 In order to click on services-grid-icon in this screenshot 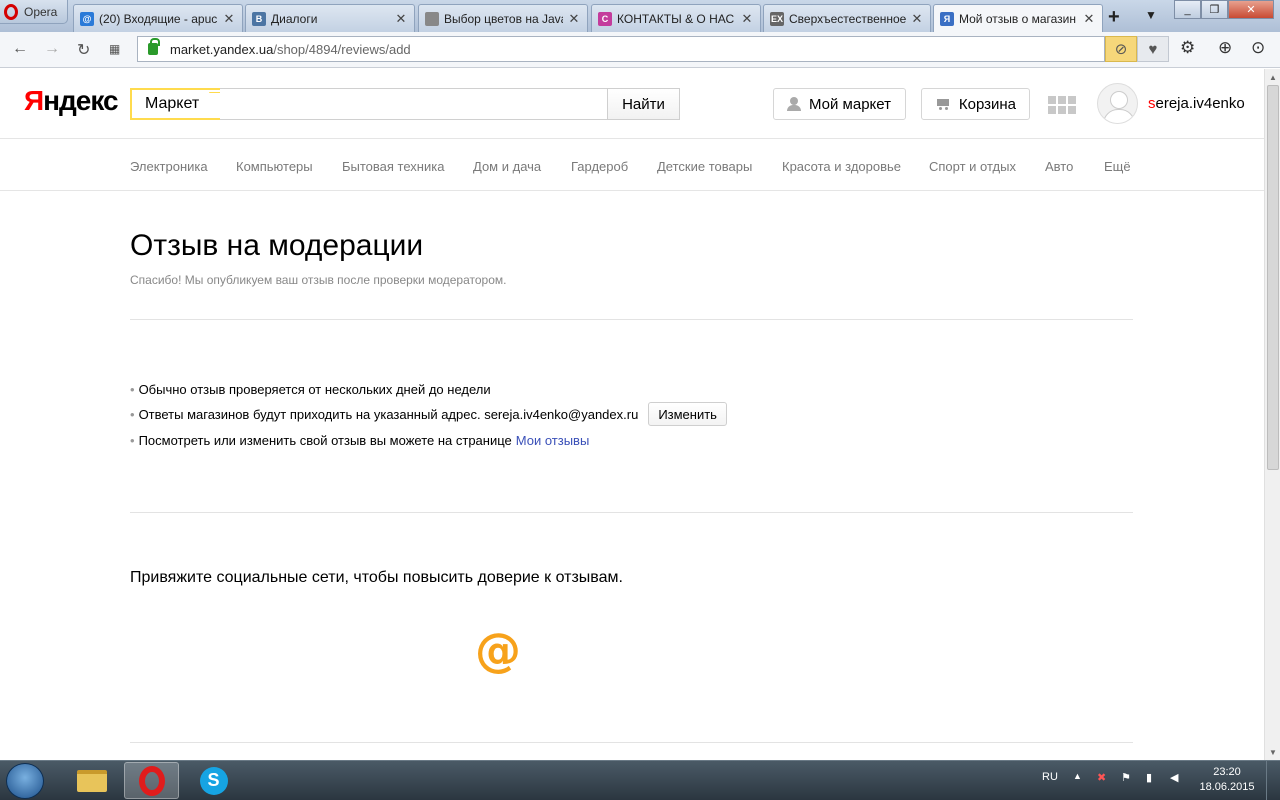, I will do `click(1062, 105)`.